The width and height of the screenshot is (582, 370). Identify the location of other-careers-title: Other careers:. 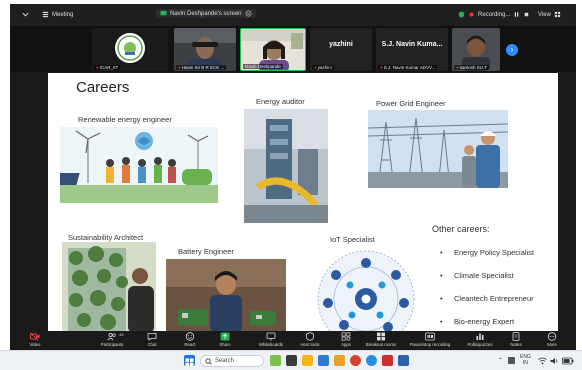
(461, 229).